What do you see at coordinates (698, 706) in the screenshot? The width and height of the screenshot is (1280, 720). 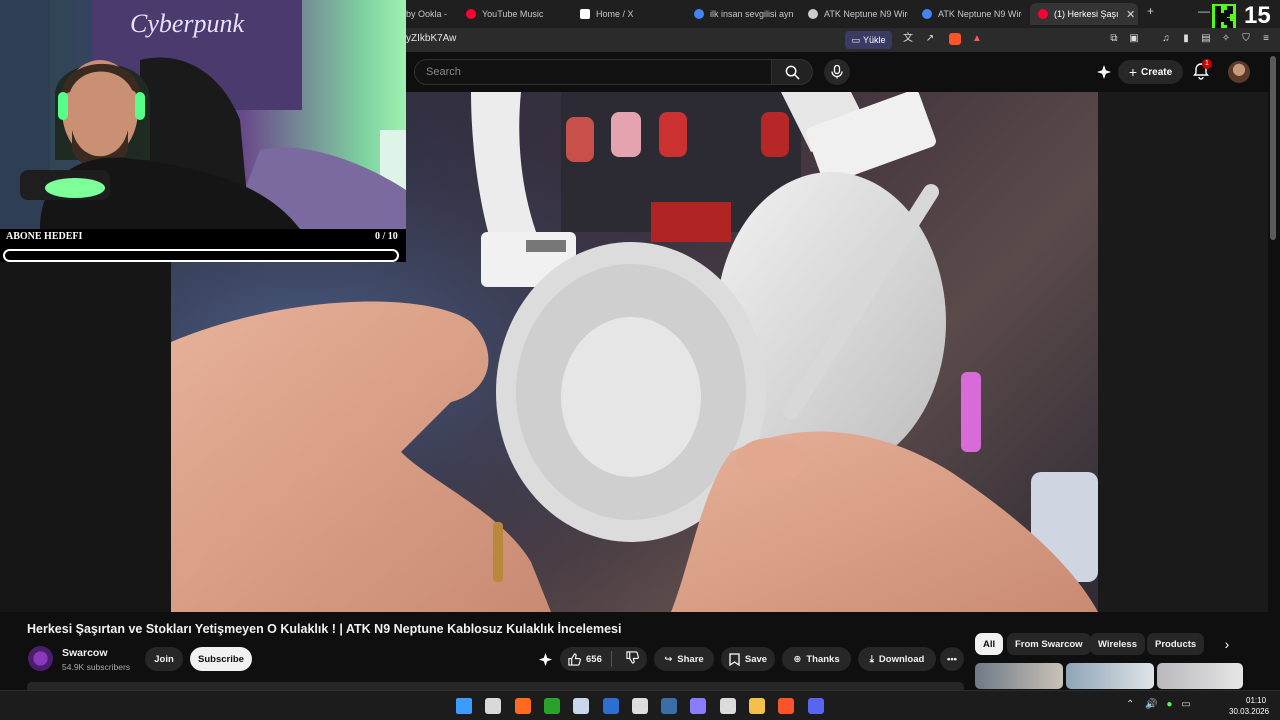 I see `chat-icon` at bounding box center [698, 706].